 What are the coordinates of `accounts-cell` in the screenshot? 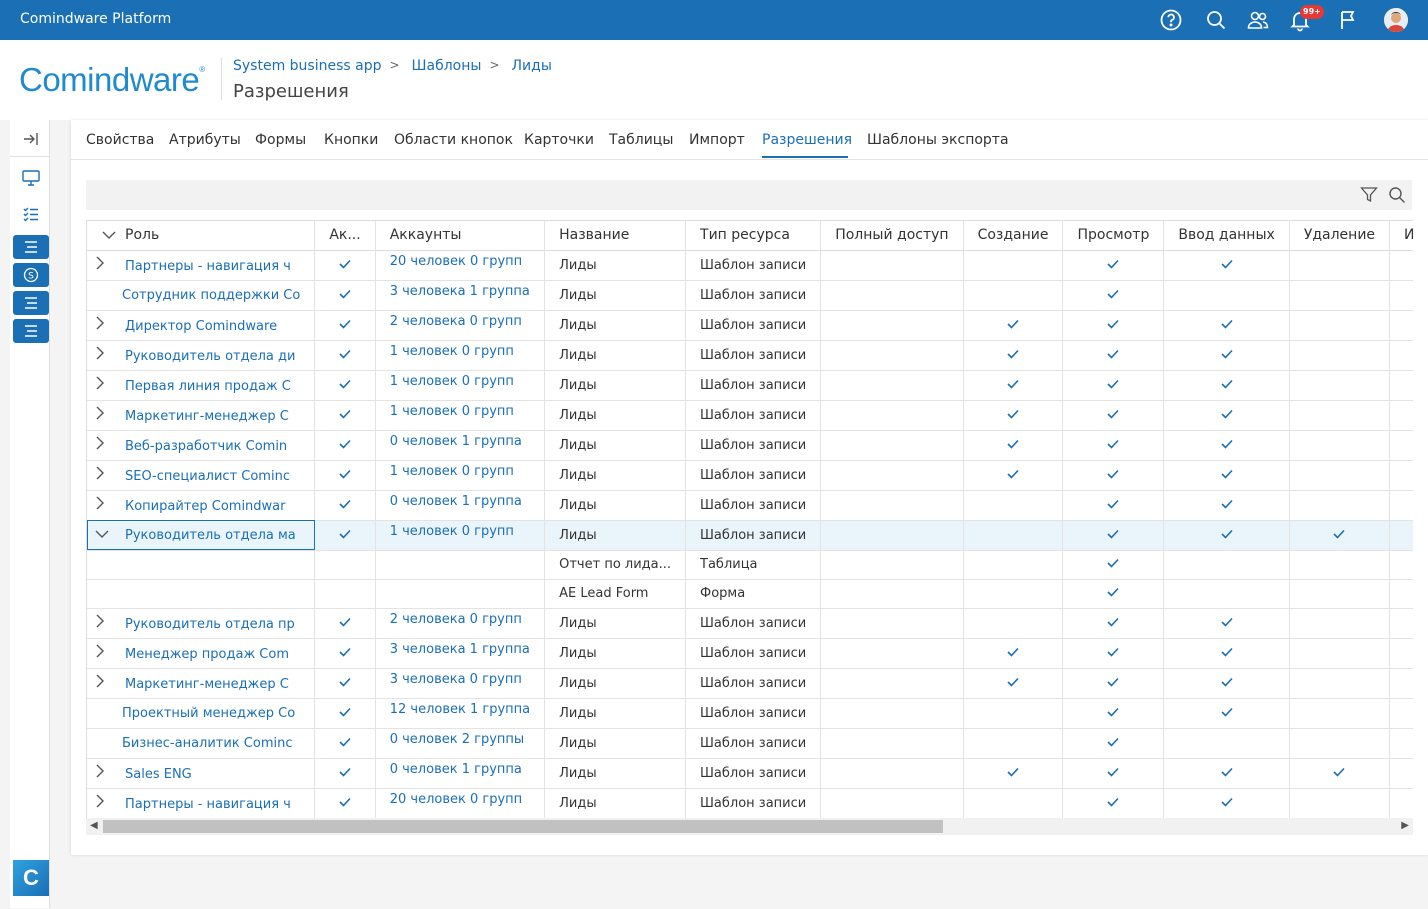 It's located at (460, 594).